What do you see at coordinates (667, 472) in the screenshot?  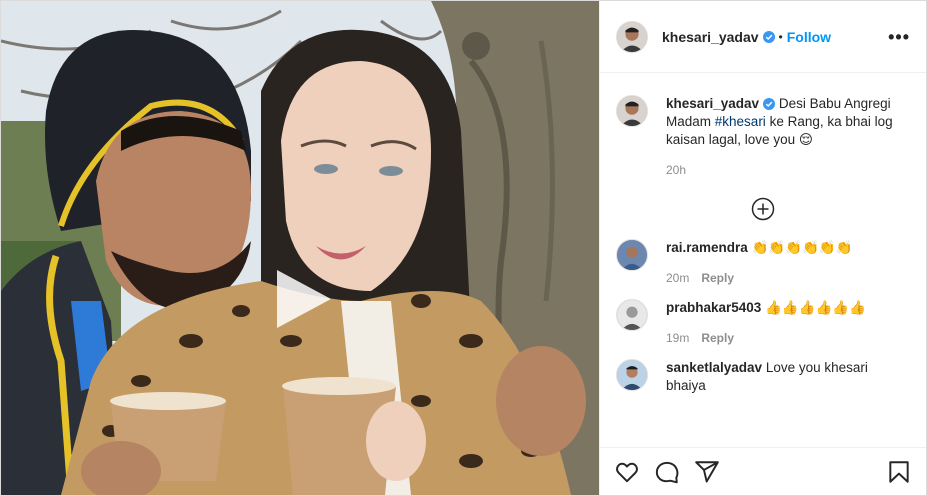 I see `comment-bubble-icon` at bounding box center [667, 472].